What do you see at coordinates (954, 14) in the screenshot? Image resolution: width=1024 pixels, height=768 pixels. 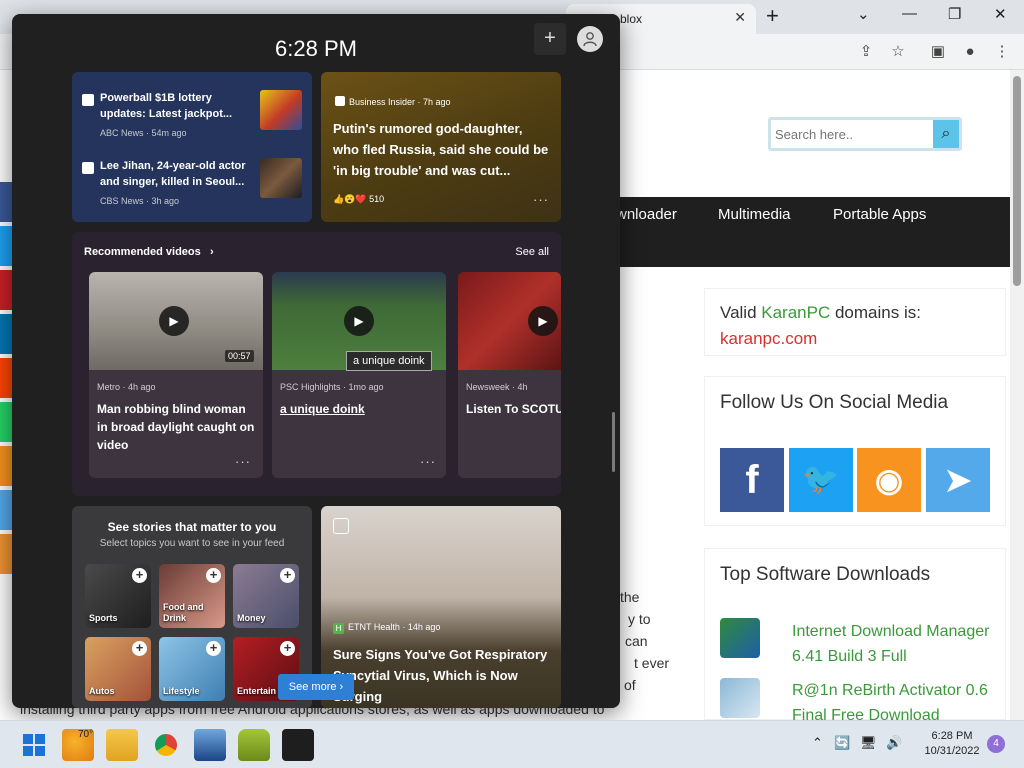 I see `restore-button: ❐` at bounding box center [954, 14].